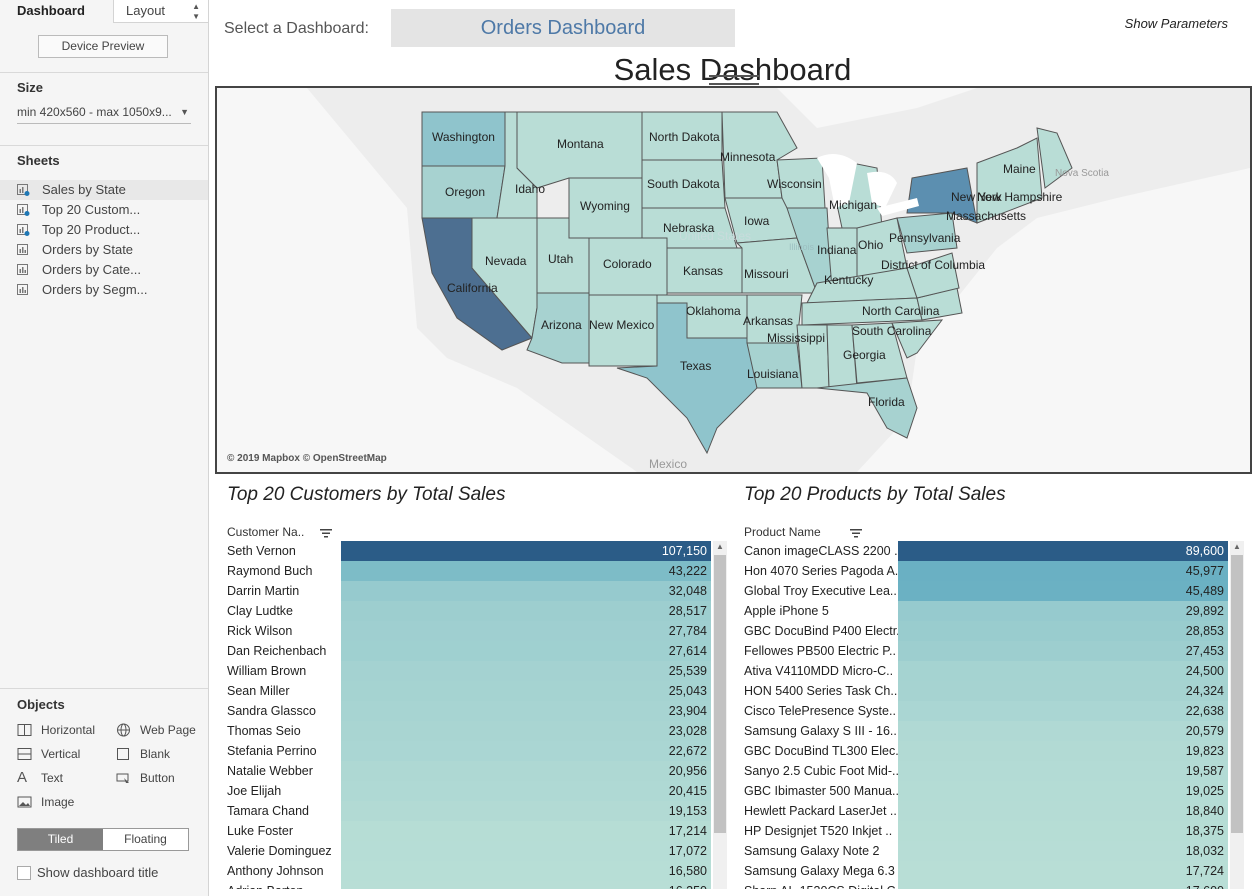 The image size is (1256, 896). Describe the element at coordinates (466, 651) in the screenshot. I see `table-row: Dan Reichenbach 27,614` at that location.